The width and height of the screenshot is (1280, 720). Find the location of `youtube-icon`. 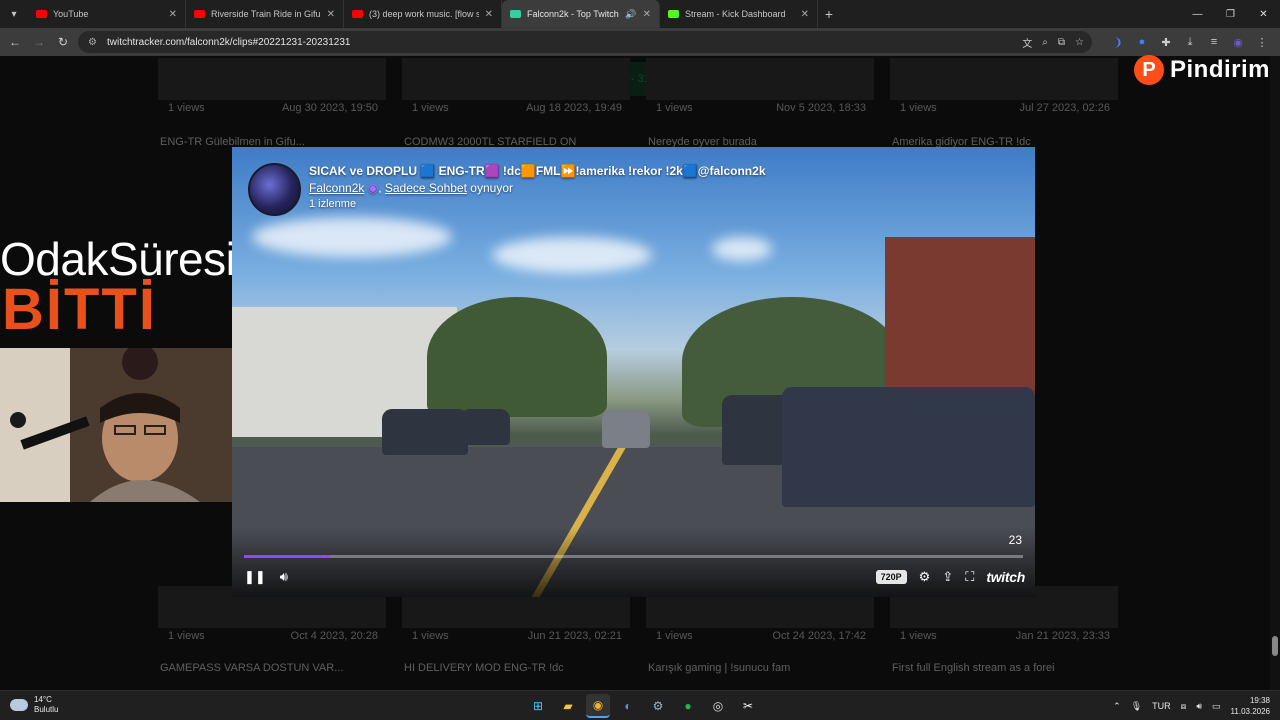

youtube-icon is located at coordinates (41, 14).